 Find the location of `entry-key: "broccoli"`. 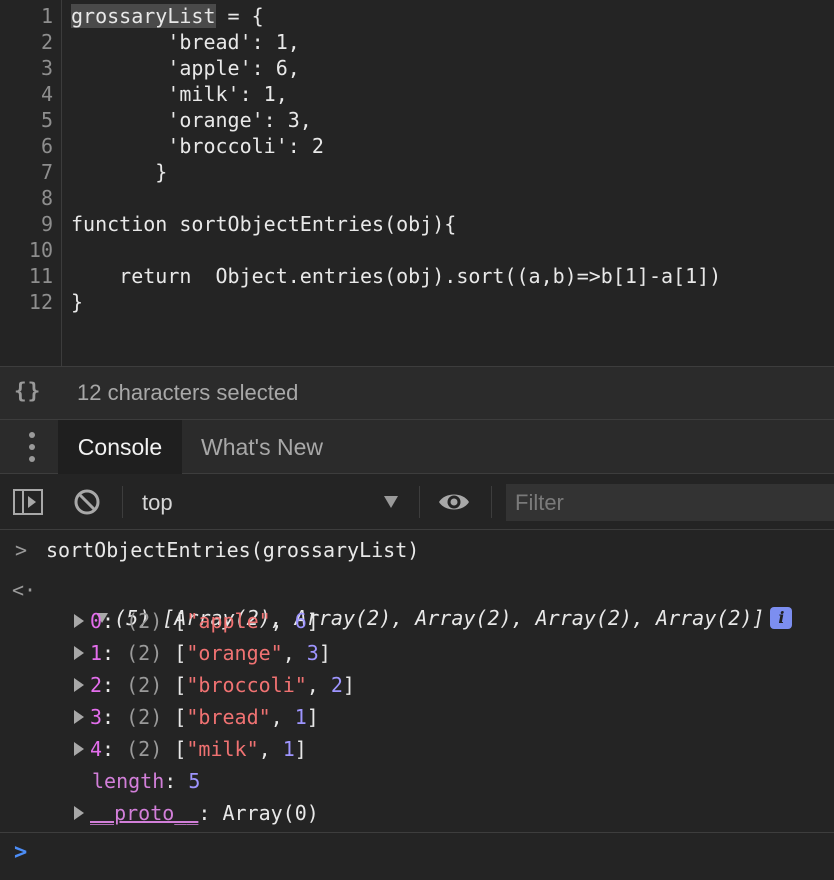

entry-key: "broccoli" is located at coordinates (246, 685).